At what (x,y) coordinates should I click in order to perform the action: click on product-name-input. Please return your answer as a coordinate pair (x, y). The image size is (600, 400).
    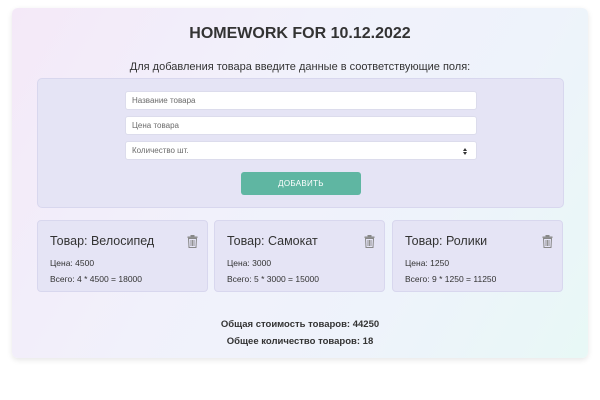
    Looking at the image, I should click on (301, 100).